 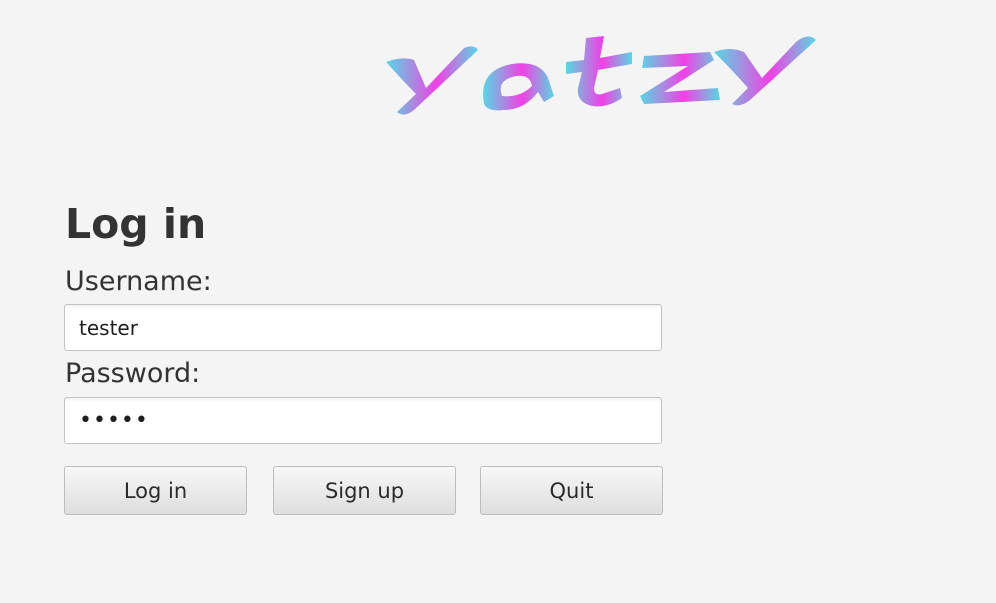 What do you see at coordinates (600, 75) in the screenshot?
I see `yatzy-logo` at bounding box center [600, 75].